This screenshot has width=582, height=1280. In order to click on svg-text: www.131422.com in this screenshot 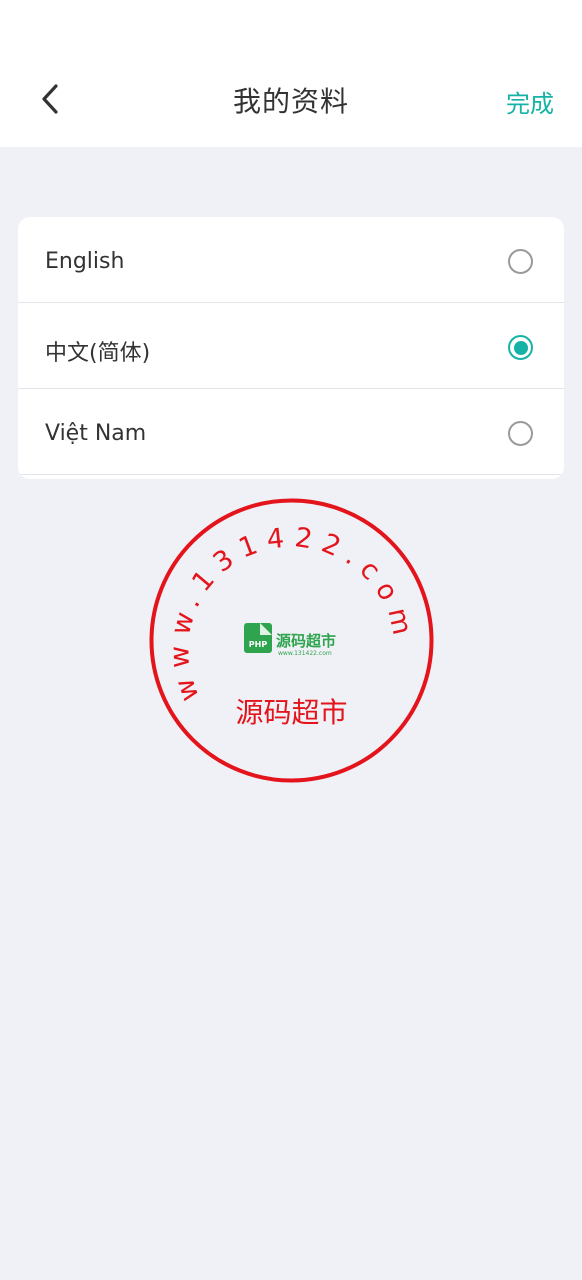, I will do `click(305, 653)`.